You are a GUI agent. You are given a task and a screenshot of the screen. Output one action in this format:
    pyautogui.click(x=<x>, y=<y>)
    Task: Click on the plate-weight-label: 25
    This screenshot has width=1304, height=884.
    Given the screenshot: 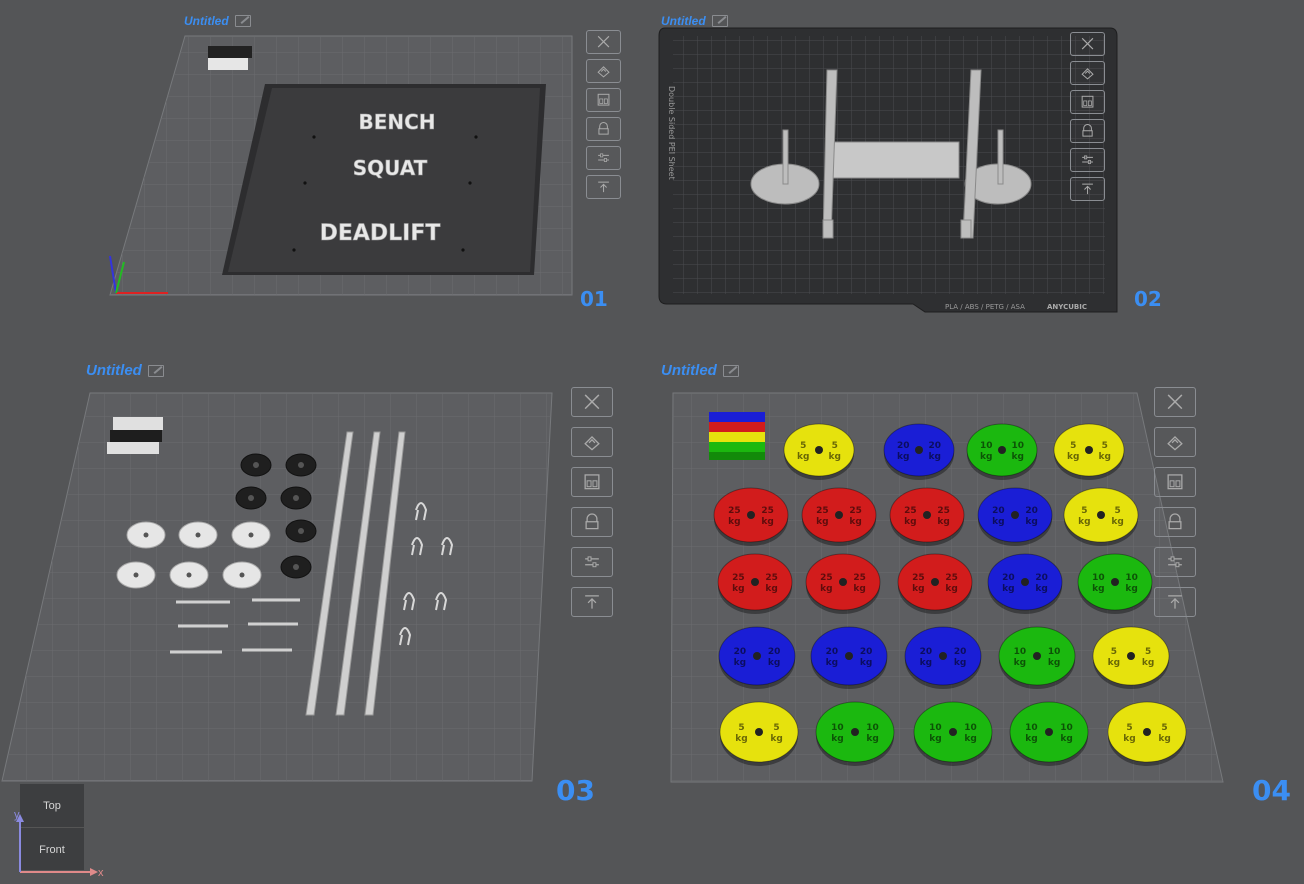 What is the action you would take?
    pyautogui.click(x=855, y=511)
    